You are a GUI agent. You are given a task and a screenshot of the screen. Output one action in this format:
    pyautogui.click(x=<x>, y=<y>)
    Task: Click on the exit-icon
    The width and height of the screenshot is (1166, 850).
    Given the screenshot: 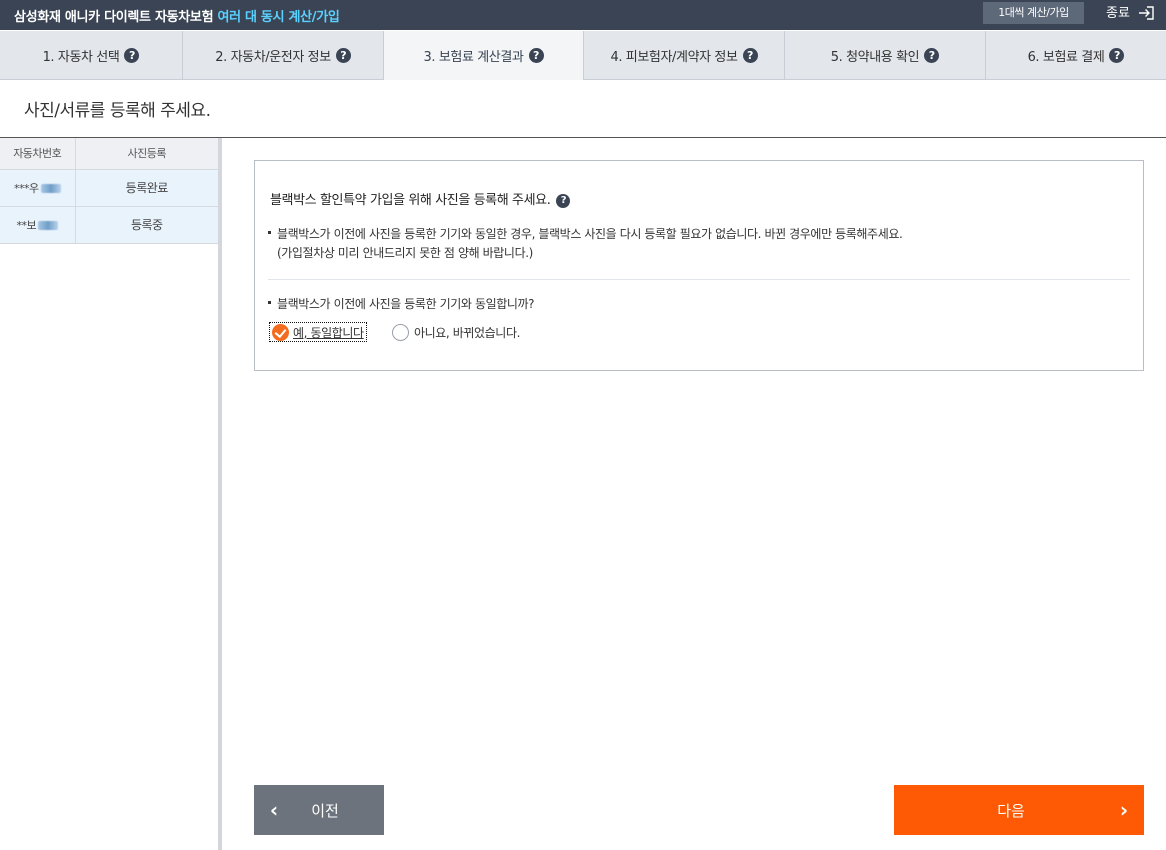 What is the action you would take?
    pyautogui.click(x=1146, y=12)
    